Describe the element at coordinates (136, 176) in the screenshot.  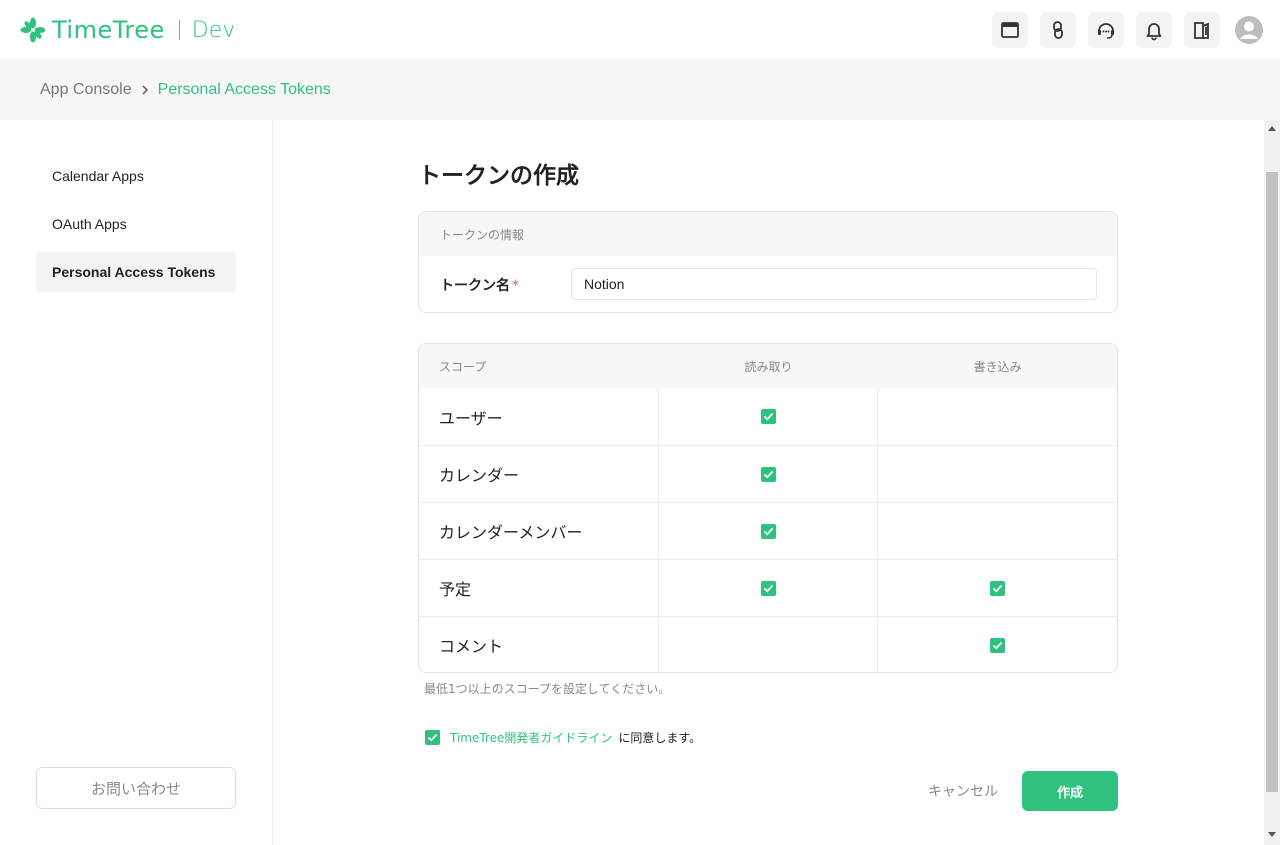
I see `sidebar-item-calendar-apps: Calendar Apps` at that location.